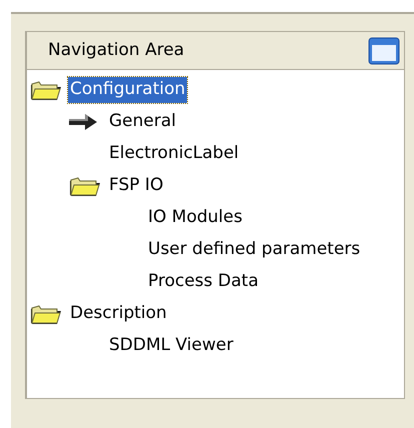 The image size is (414, 428). What do you see at coordinates (116, 50) in the screenshot?
I see `panel-title: Navigation Area` at bounding box center [116, 50].